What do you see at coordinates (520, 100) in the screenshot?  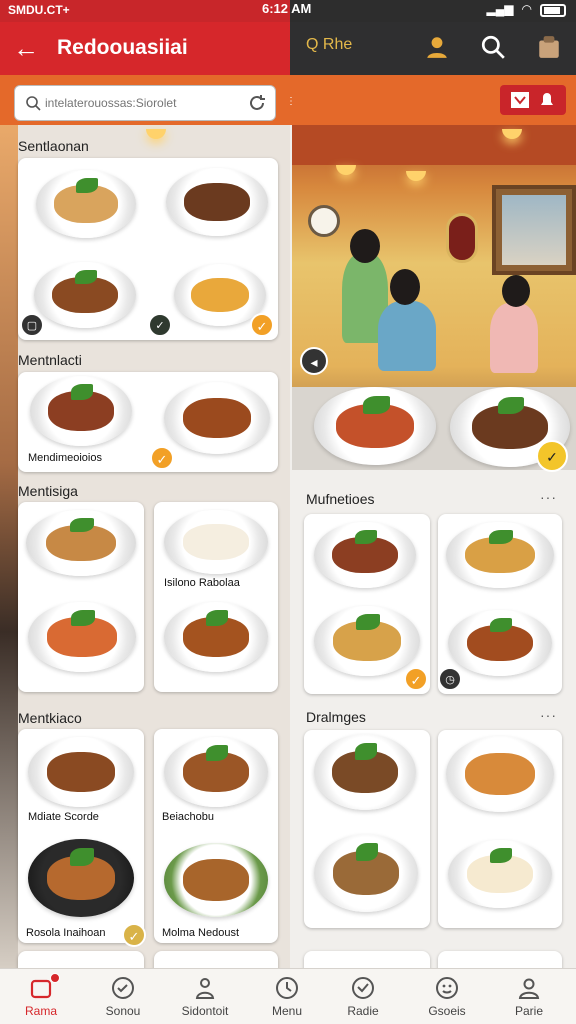 I see `cart-icon` at bounding box center [520, 100].